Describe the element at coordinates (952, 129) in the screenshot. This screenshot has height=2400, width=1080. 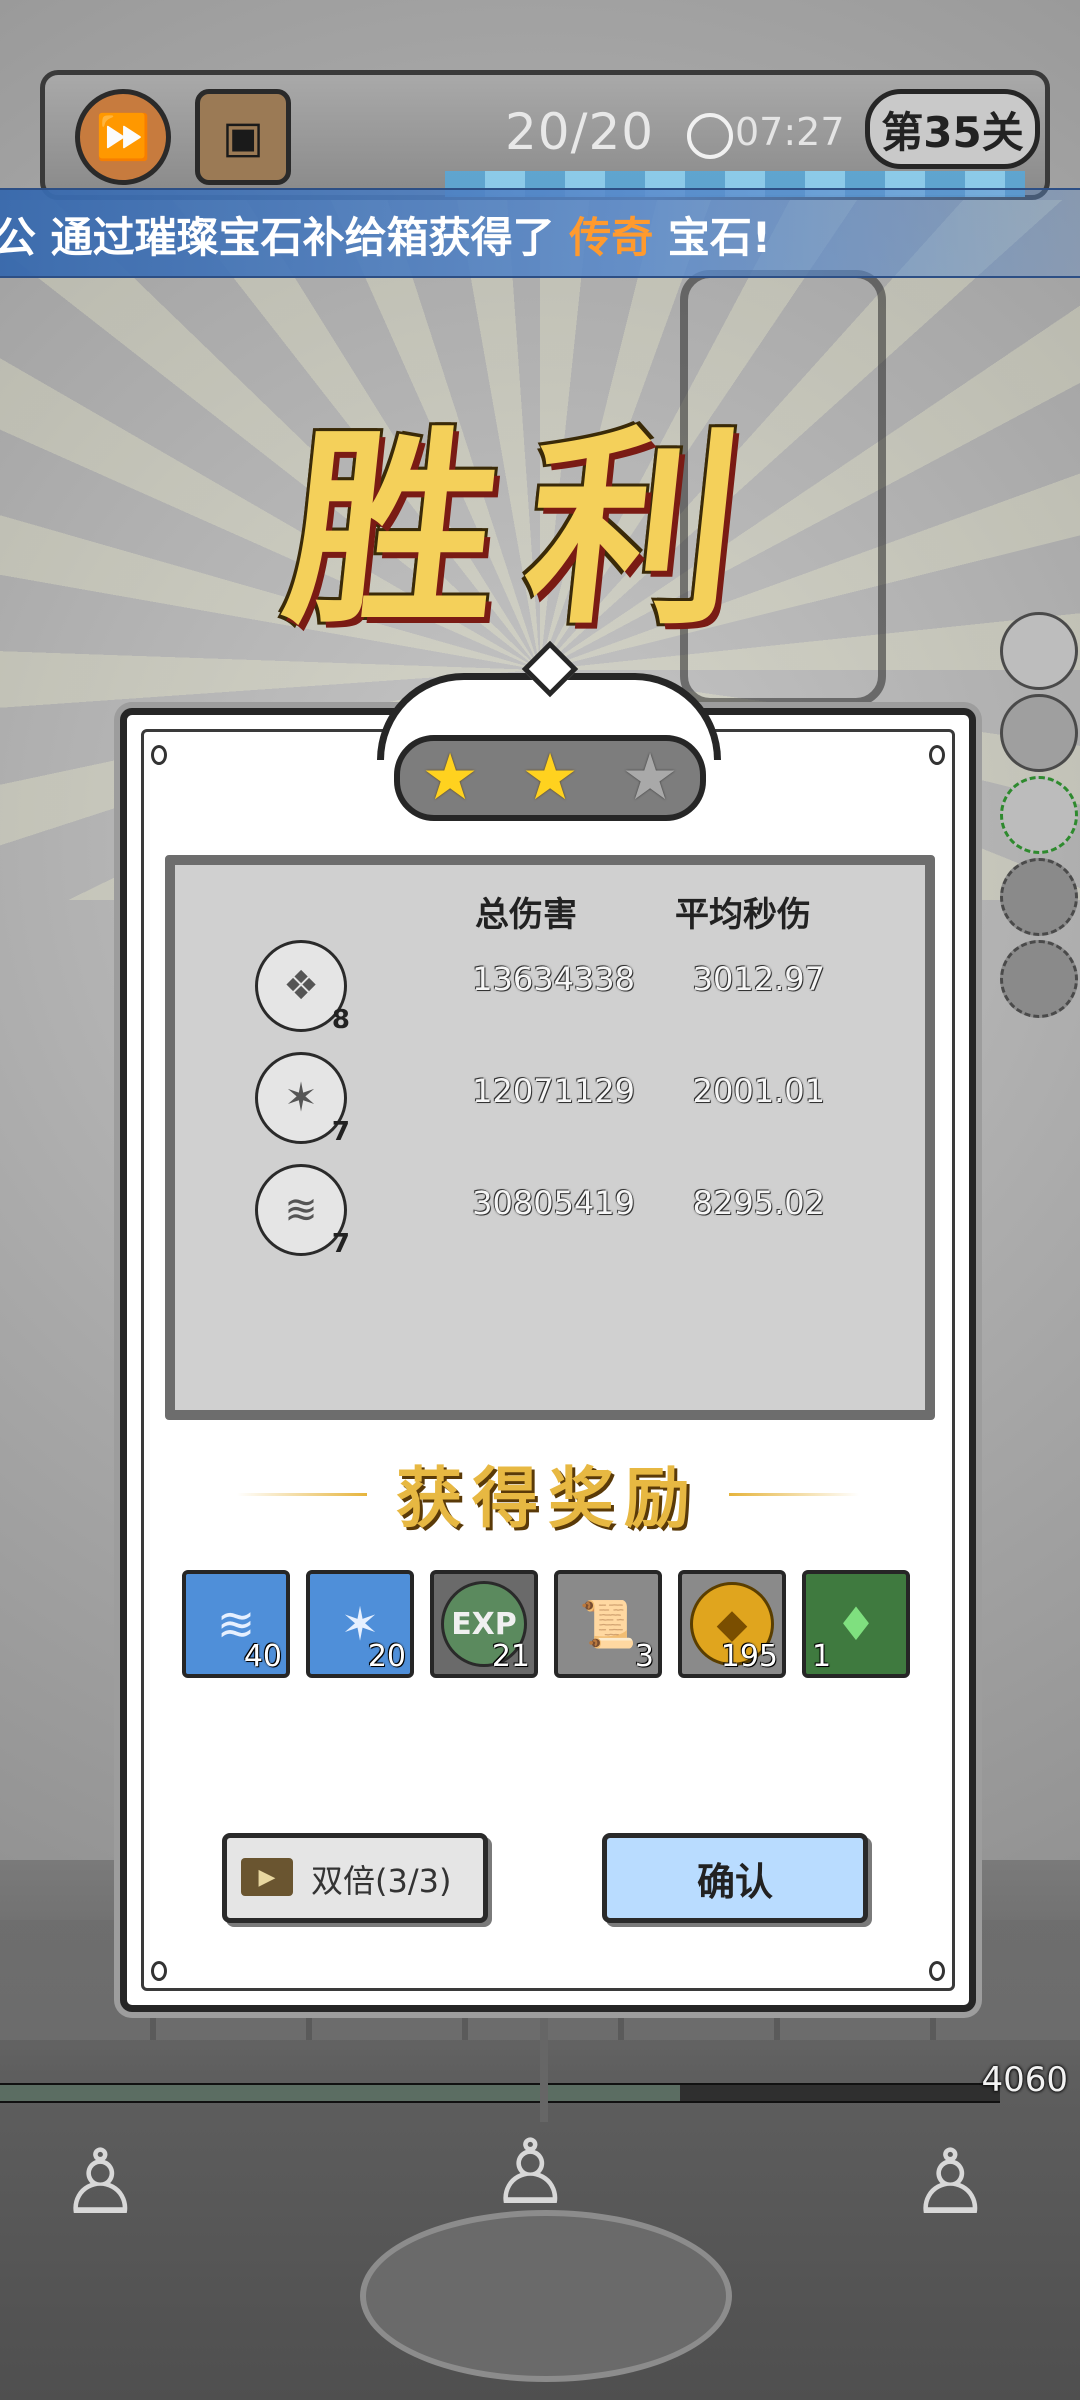
I see `level-badge: 第35关` at that location.